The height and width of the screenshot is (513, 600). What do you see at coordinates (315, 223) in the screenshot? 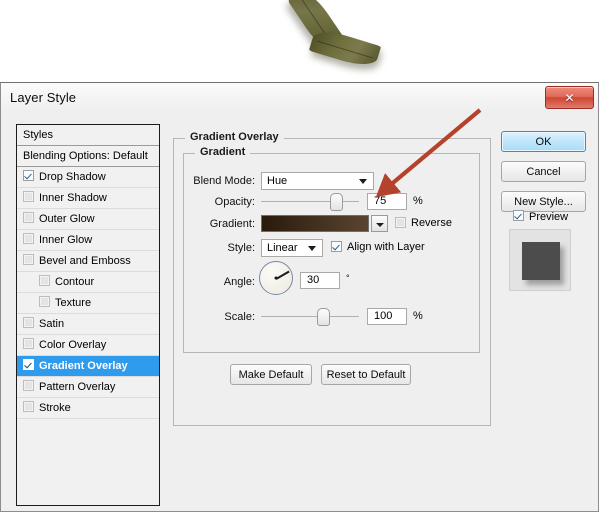
I see `gradient-swatch` at bounding box center [315, 223].